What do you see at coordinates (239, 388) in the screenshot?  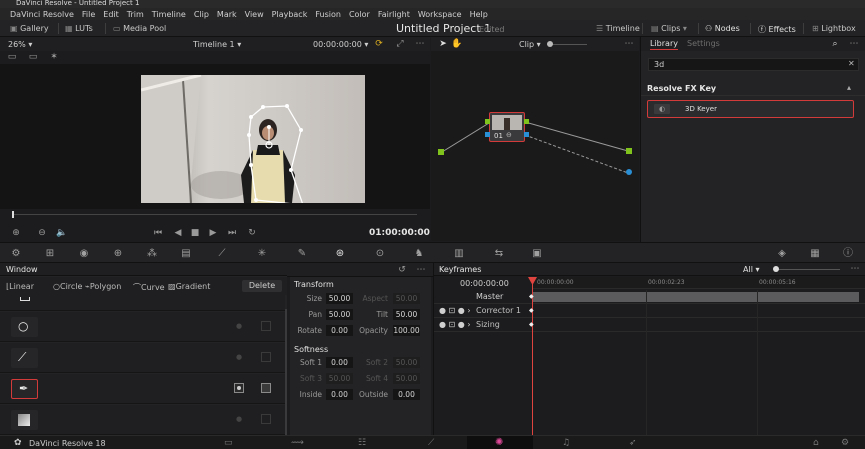 I see `invert-toggle` at bounding box center [239, 388].